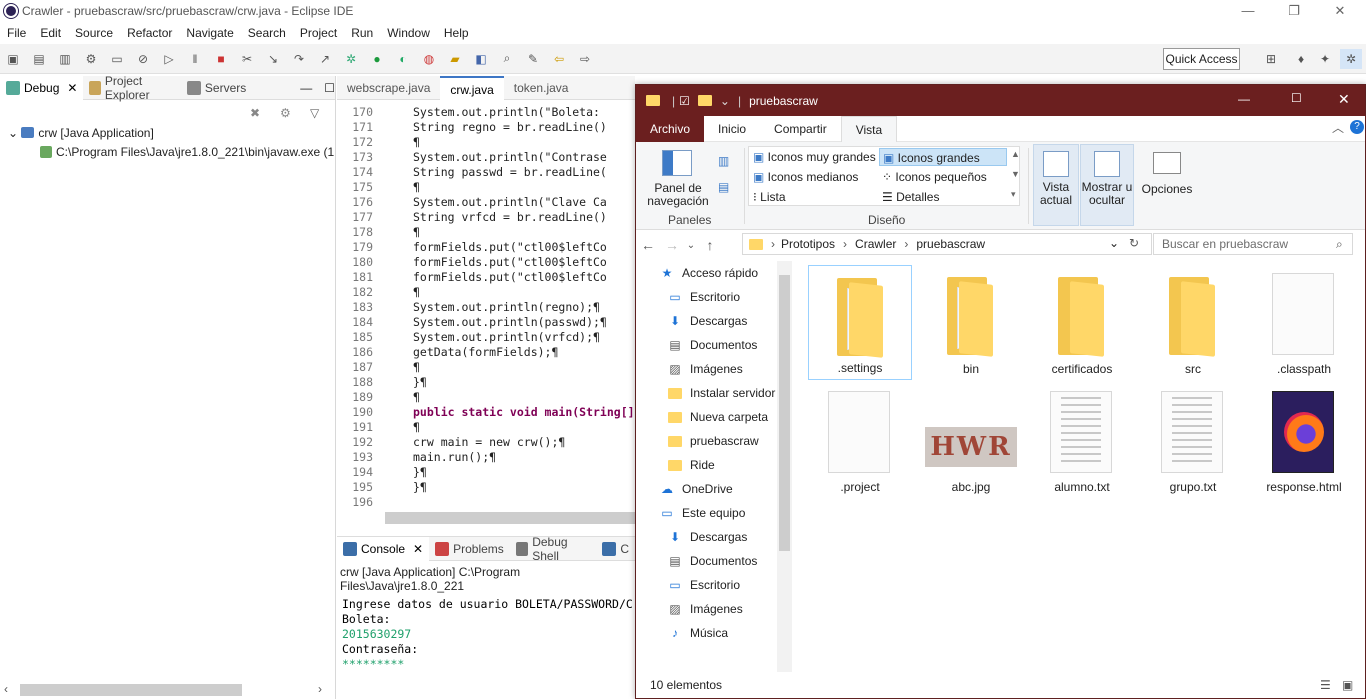  Describe the element at coordinates (255, 113) in the screenshot. I see `remove-terminated-icon: ✖` at that location.